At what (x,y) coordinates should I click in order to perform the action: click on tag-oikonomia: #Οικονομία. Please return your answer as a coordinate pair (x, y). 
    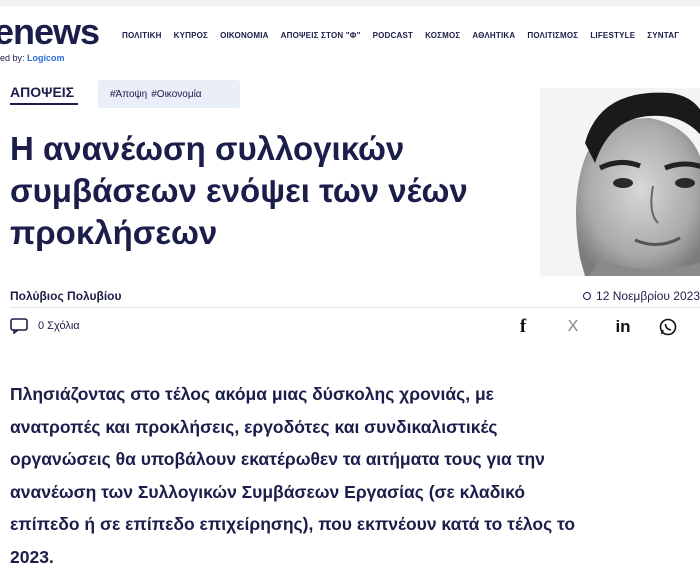
    Looking at the image, I should click on (176, 94).